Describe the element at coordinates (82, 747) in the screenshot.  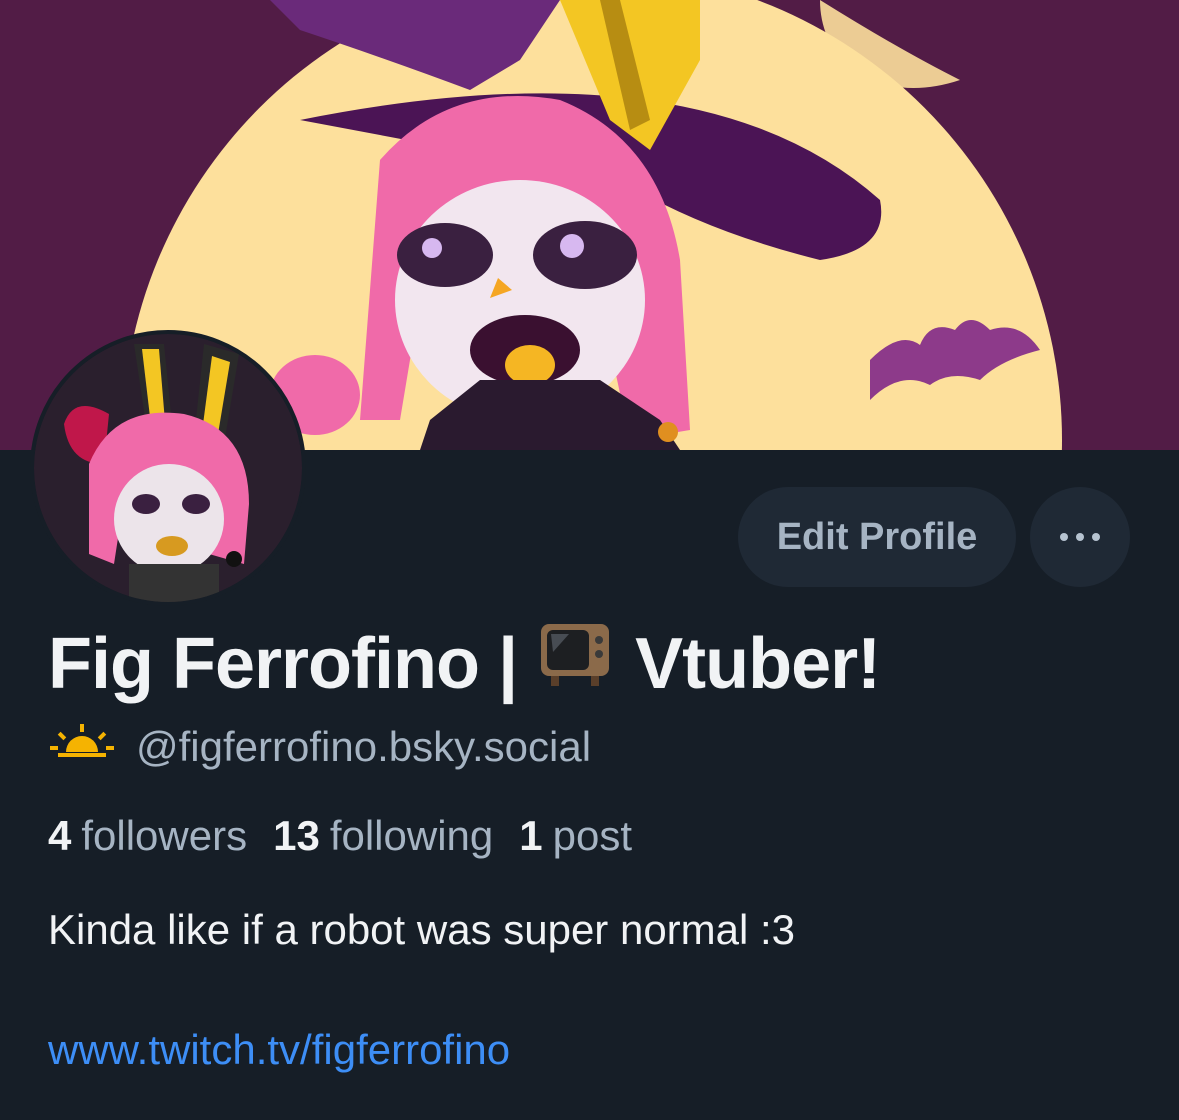
I see `sunrise-icon` at that location.